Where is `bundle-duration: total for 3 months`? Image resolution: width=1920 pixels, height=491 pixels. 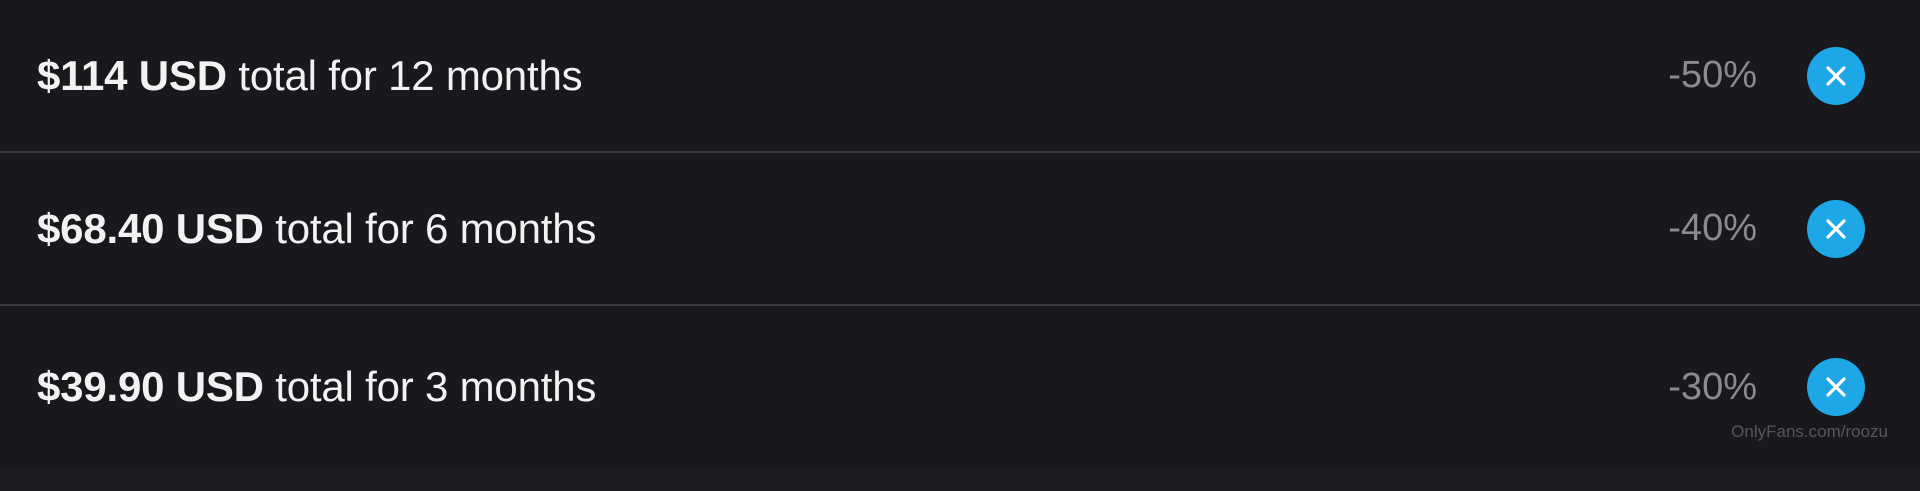 bundle-duration: total for 3 months is located at coordinates (430, 386).